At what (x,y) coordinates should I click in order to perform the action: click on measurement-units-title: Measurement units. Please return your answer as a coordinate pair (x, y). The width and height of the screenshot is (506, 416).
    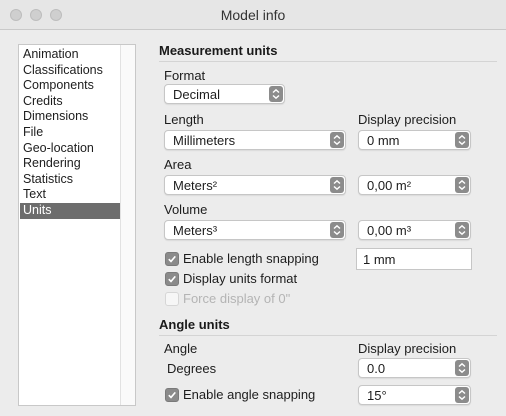
    Looking at the image, I should click on (218, 50).